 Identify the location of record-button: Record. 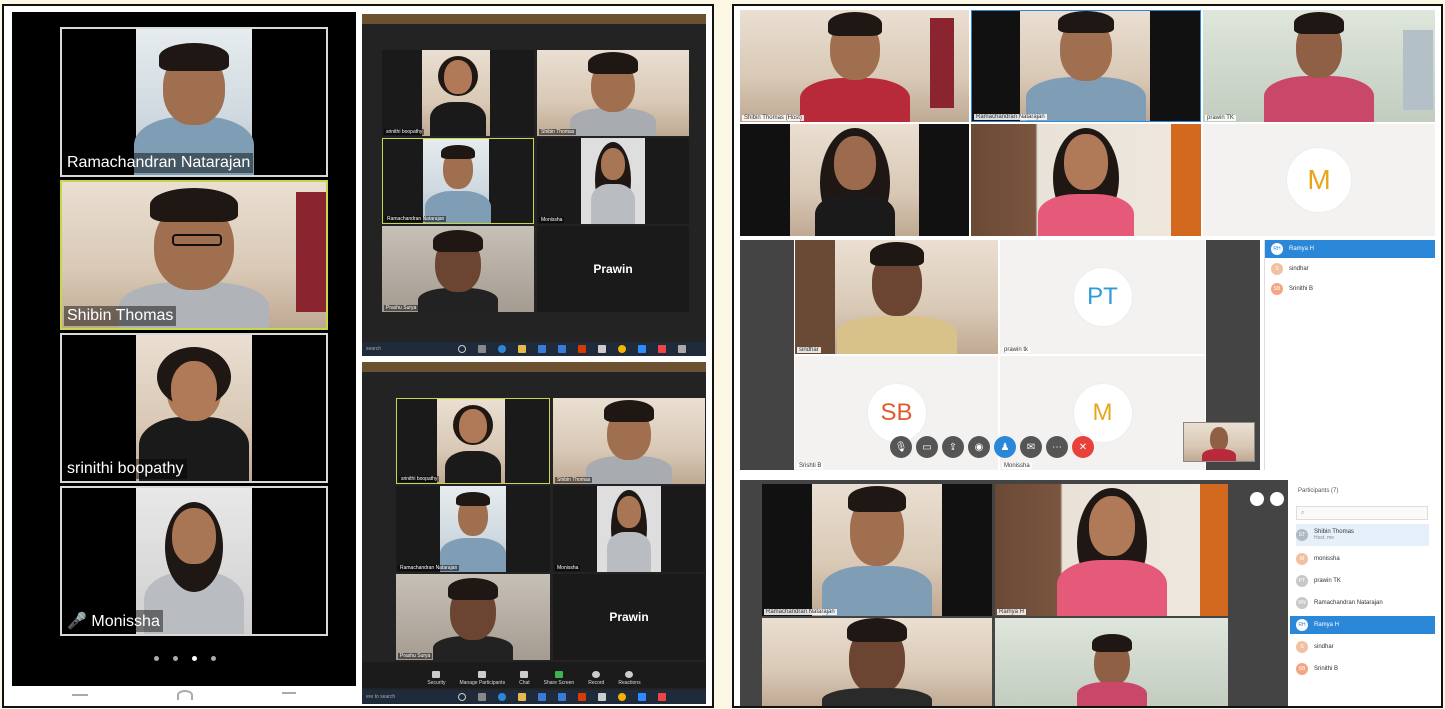
(596, 678).